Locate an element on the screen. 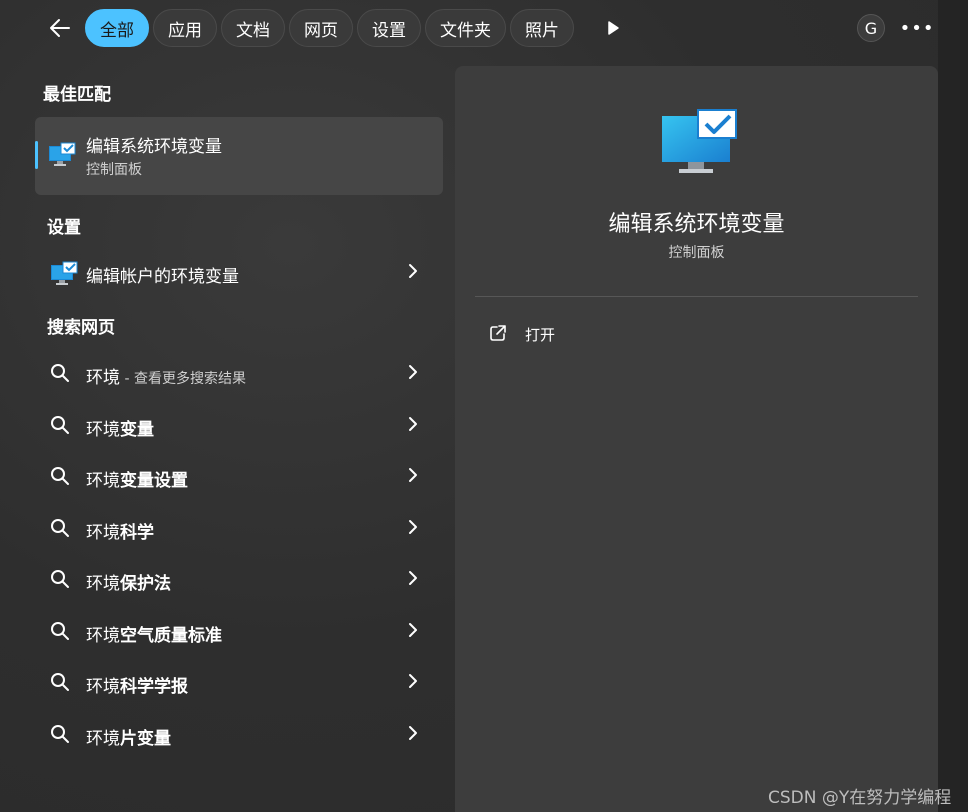  web-result-label: 环境保护法 is located at coordinates (128, 584).